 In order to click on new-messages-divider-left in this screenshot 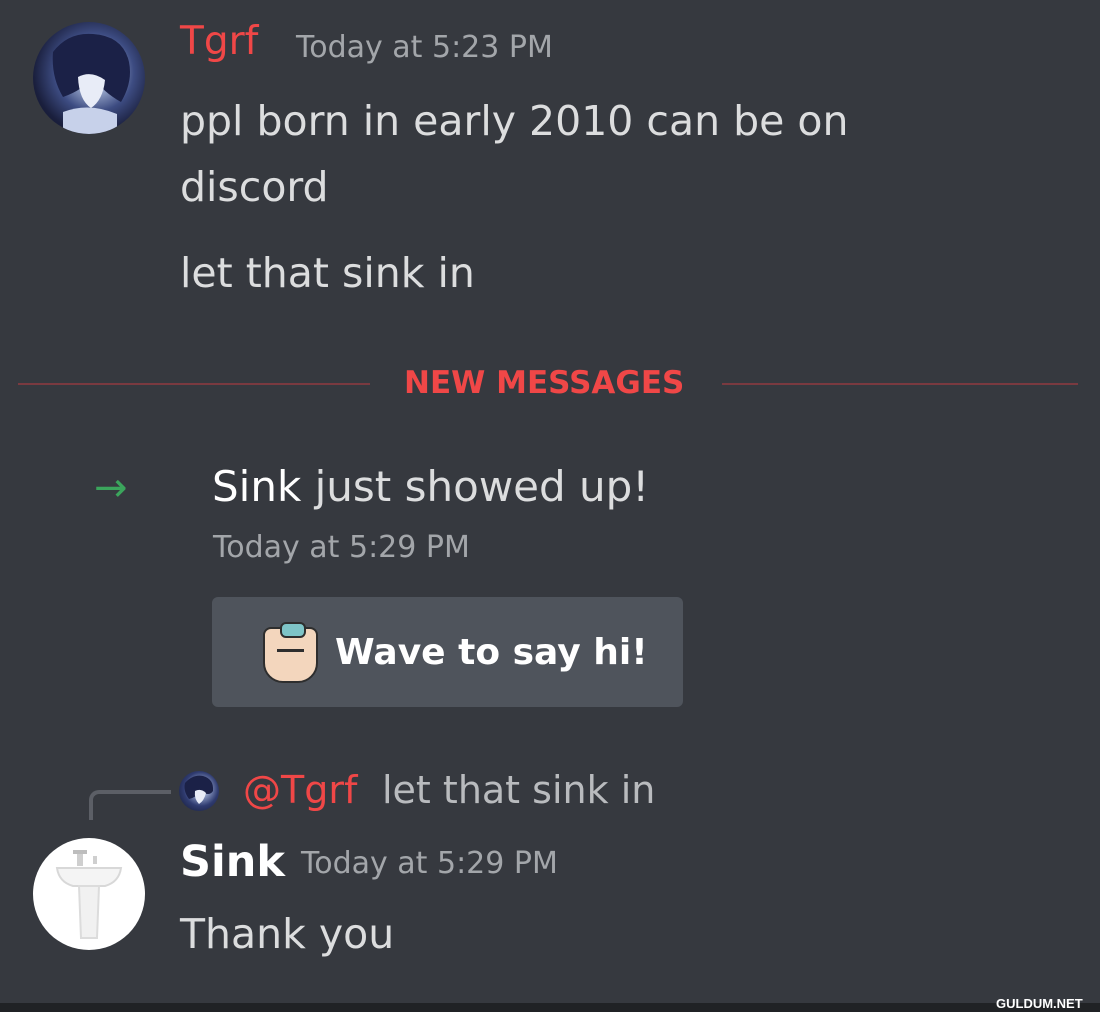, I will do `click(194, 384)`.